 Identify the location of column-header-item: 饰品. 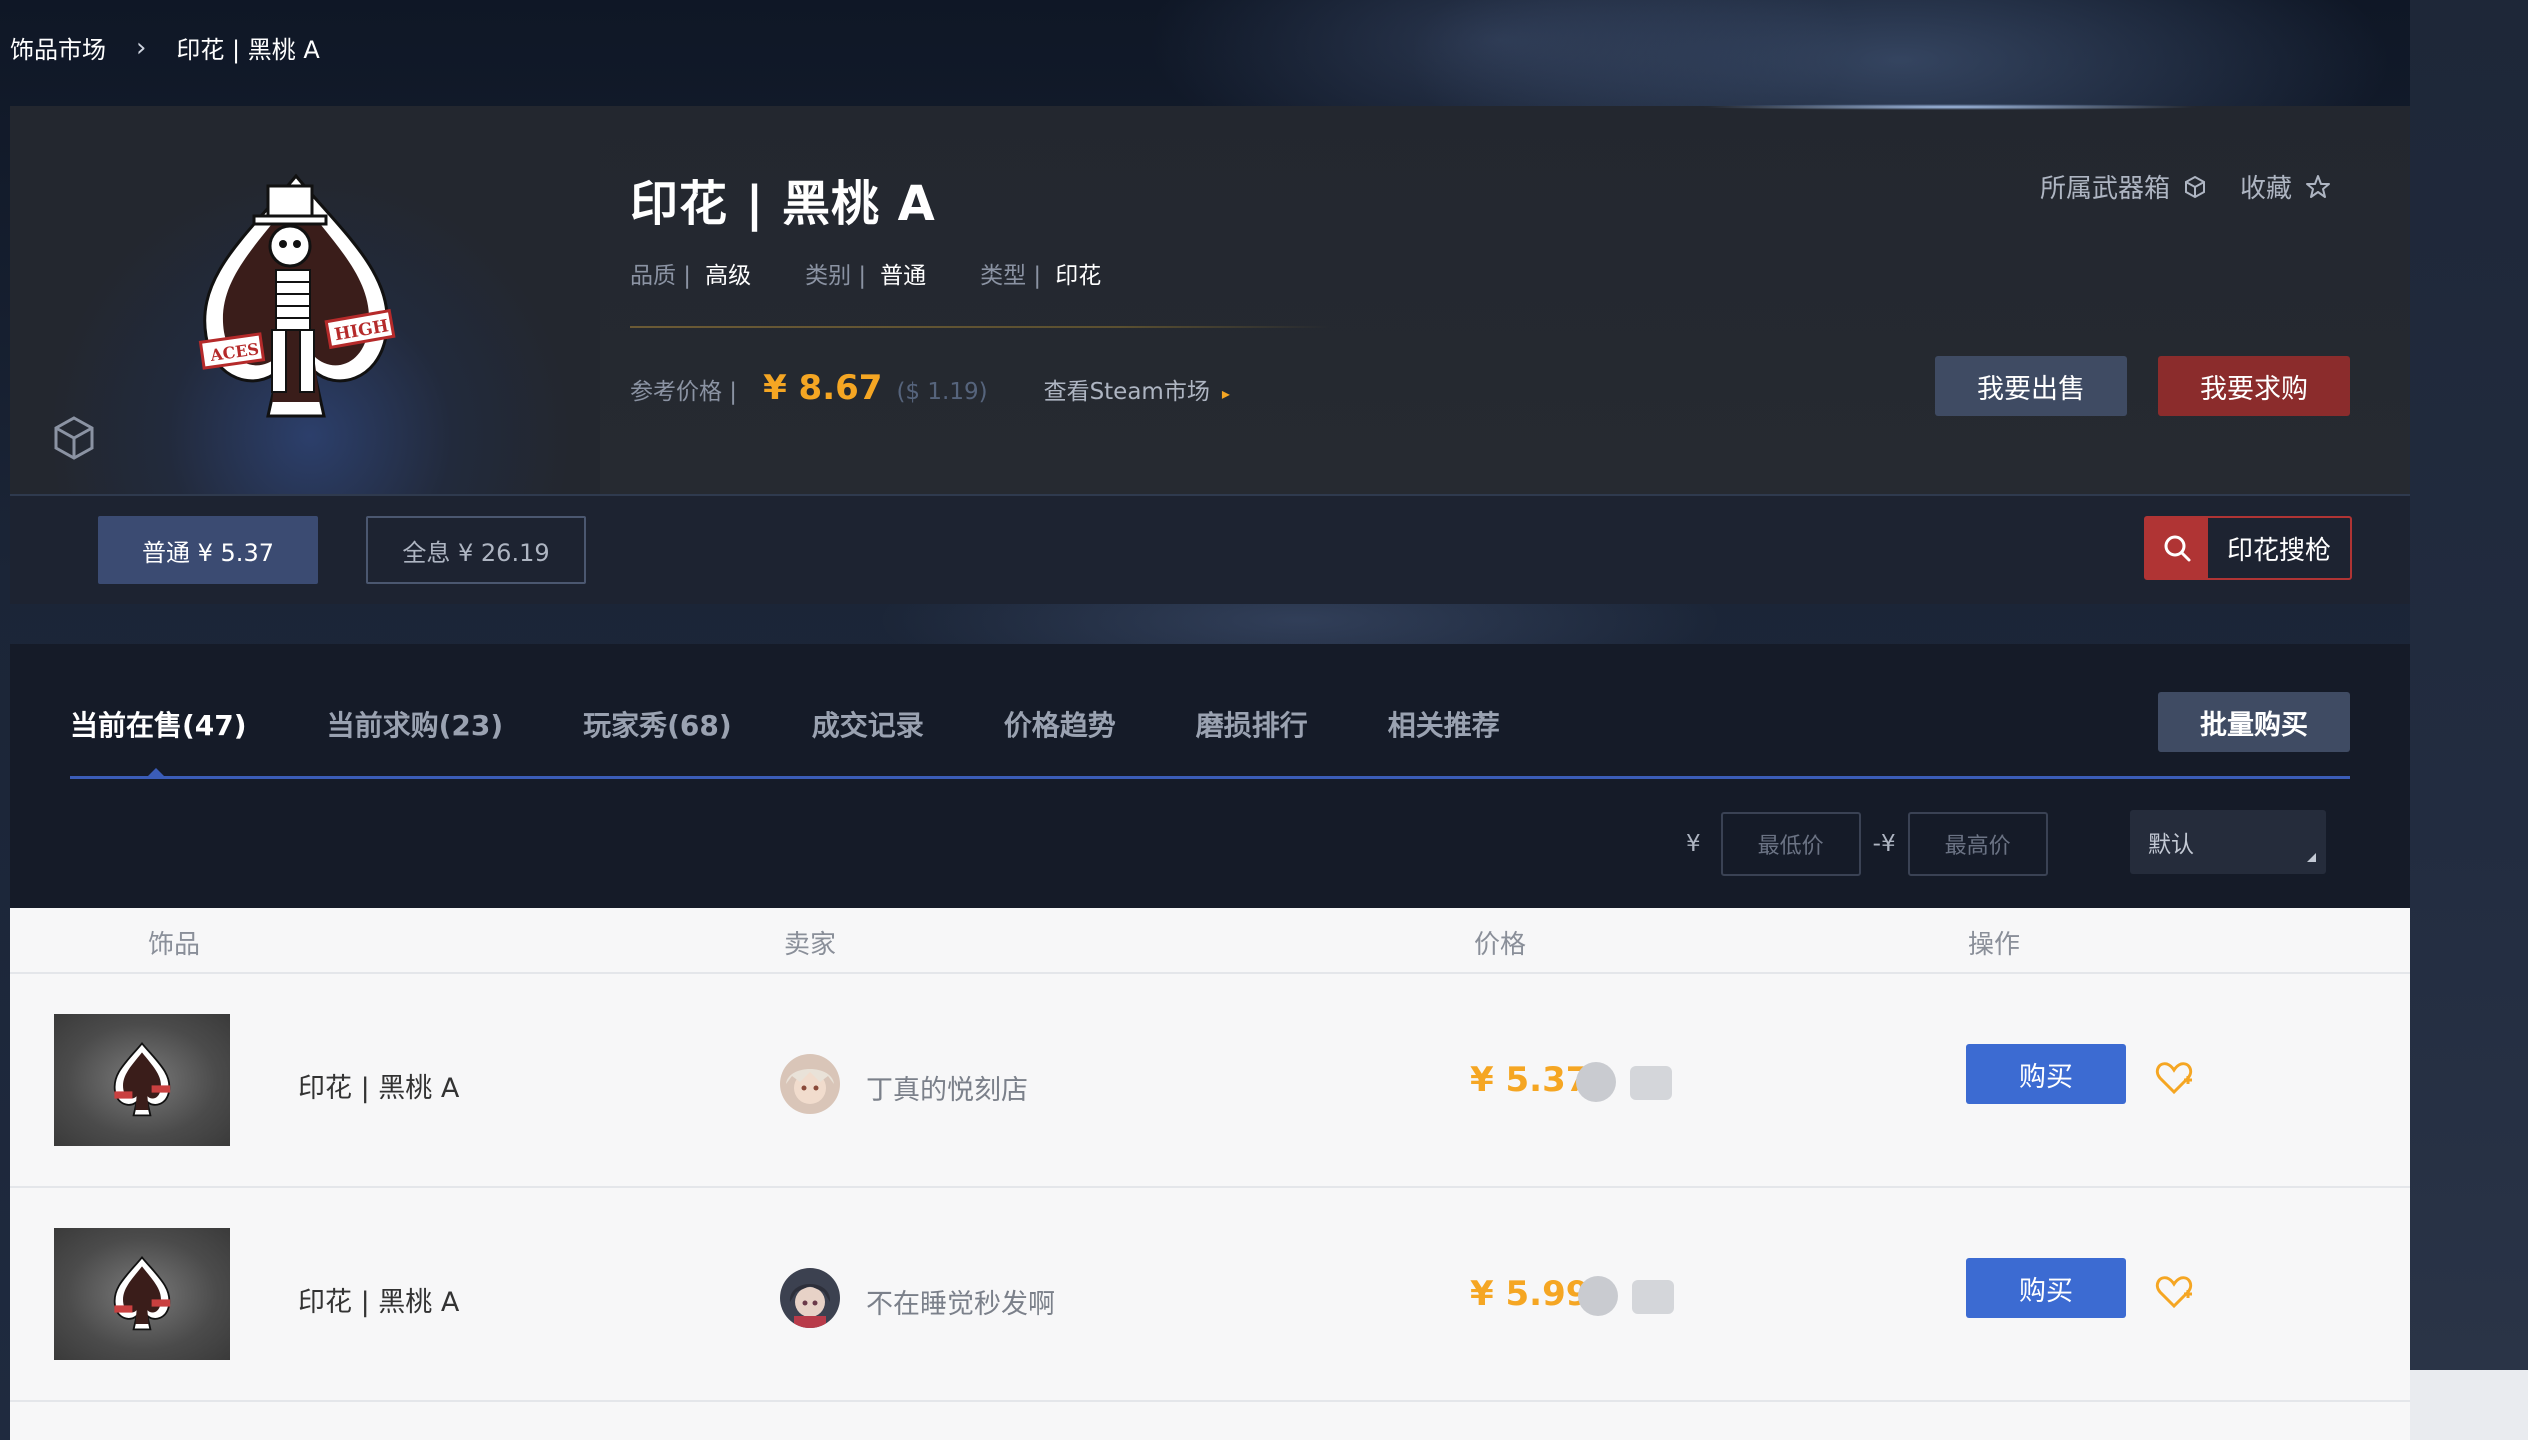
(174, 945).